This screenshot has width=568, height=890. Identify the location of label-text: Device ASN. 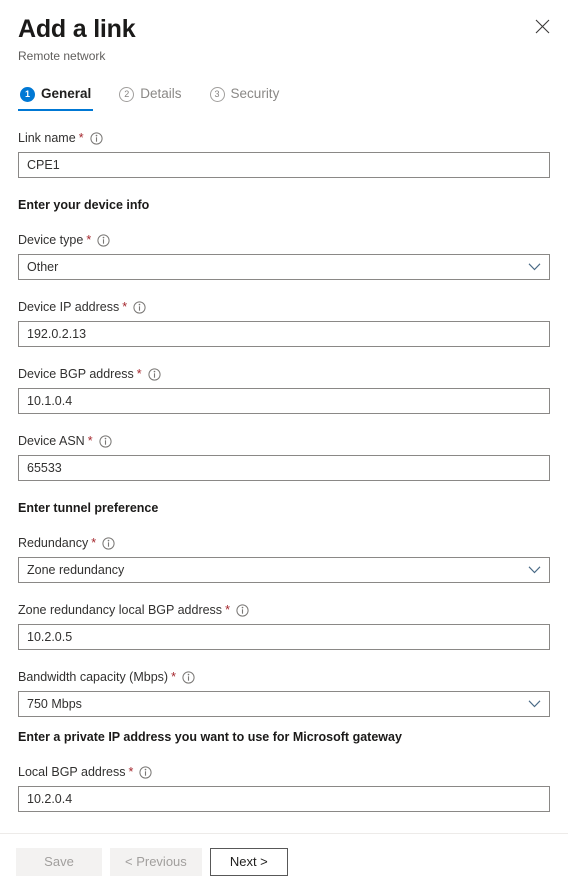
(51, 441).